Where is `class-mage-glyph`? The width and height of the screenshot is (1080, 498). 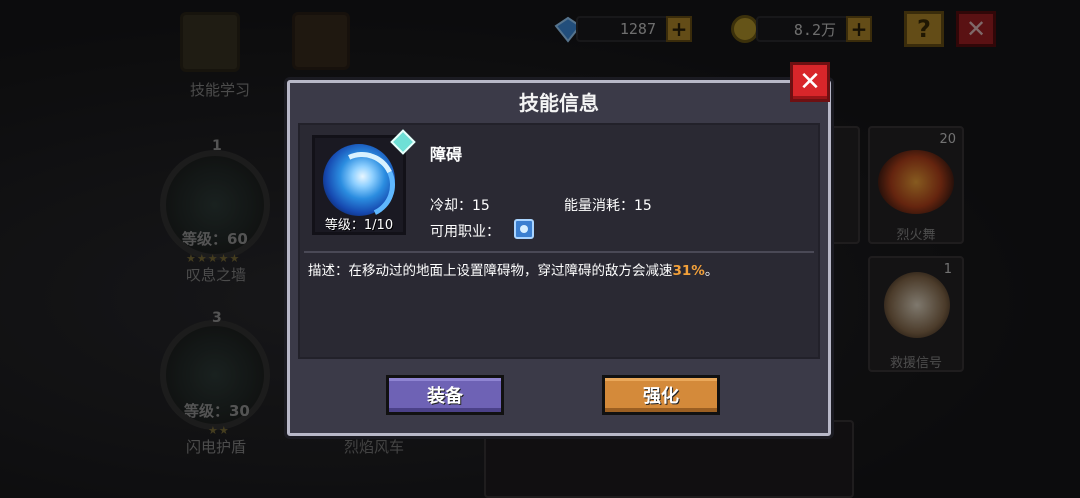
class-mage-glyph is located at coordinates (524, 229).